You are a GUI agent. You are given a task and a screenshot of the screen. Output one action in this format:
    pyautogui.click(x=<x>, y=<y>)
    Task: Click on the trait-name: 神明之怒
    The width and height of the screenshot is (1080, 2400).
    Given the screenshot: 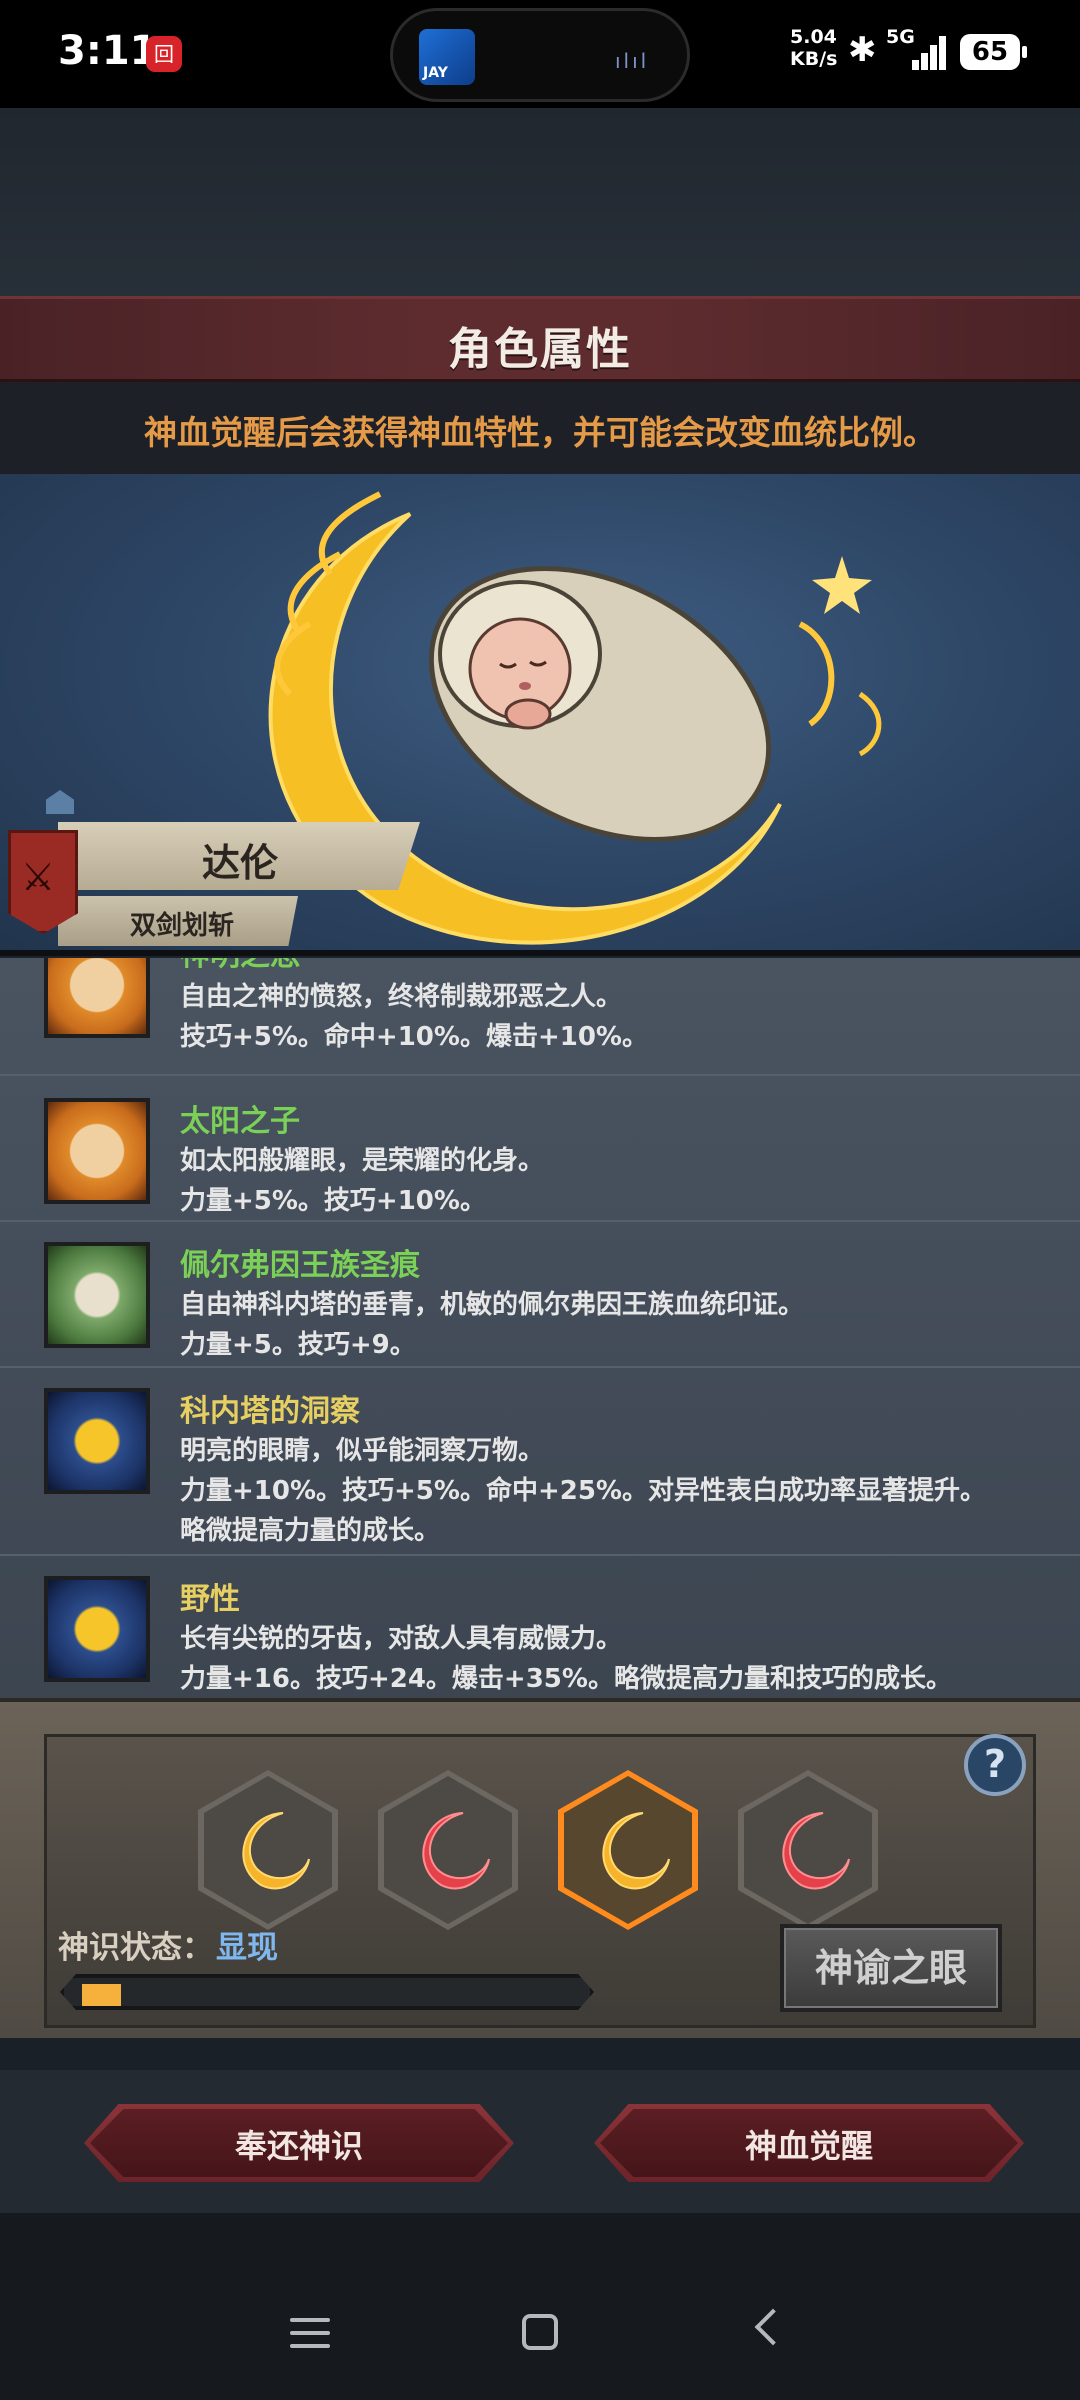 What is the action you would take?
    pyautogui.click(x=240, y=966)
    